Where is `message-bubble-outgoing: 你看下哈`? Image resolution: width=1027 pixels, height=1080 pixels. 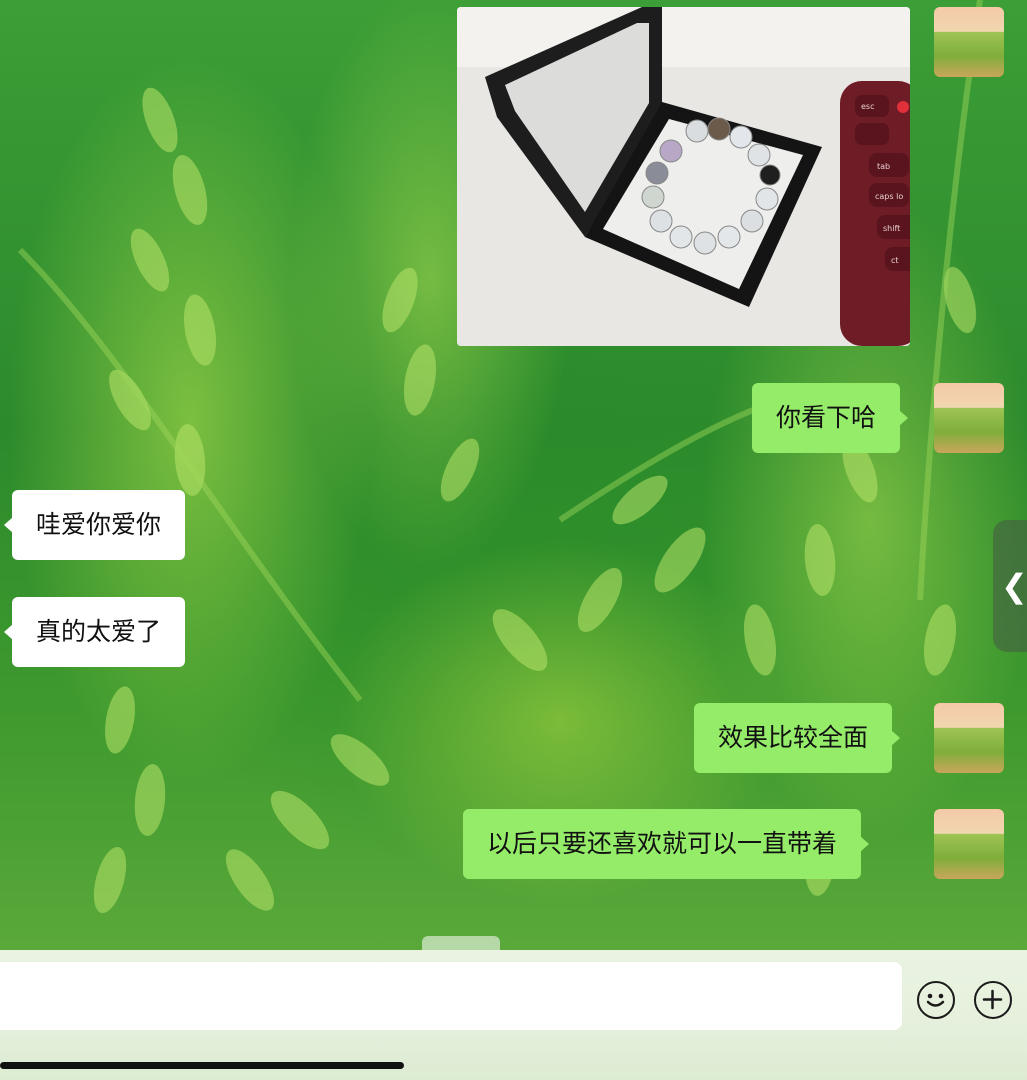
message-bubble-outgoing: 你看下哈 is located at coordinates (830, 418).